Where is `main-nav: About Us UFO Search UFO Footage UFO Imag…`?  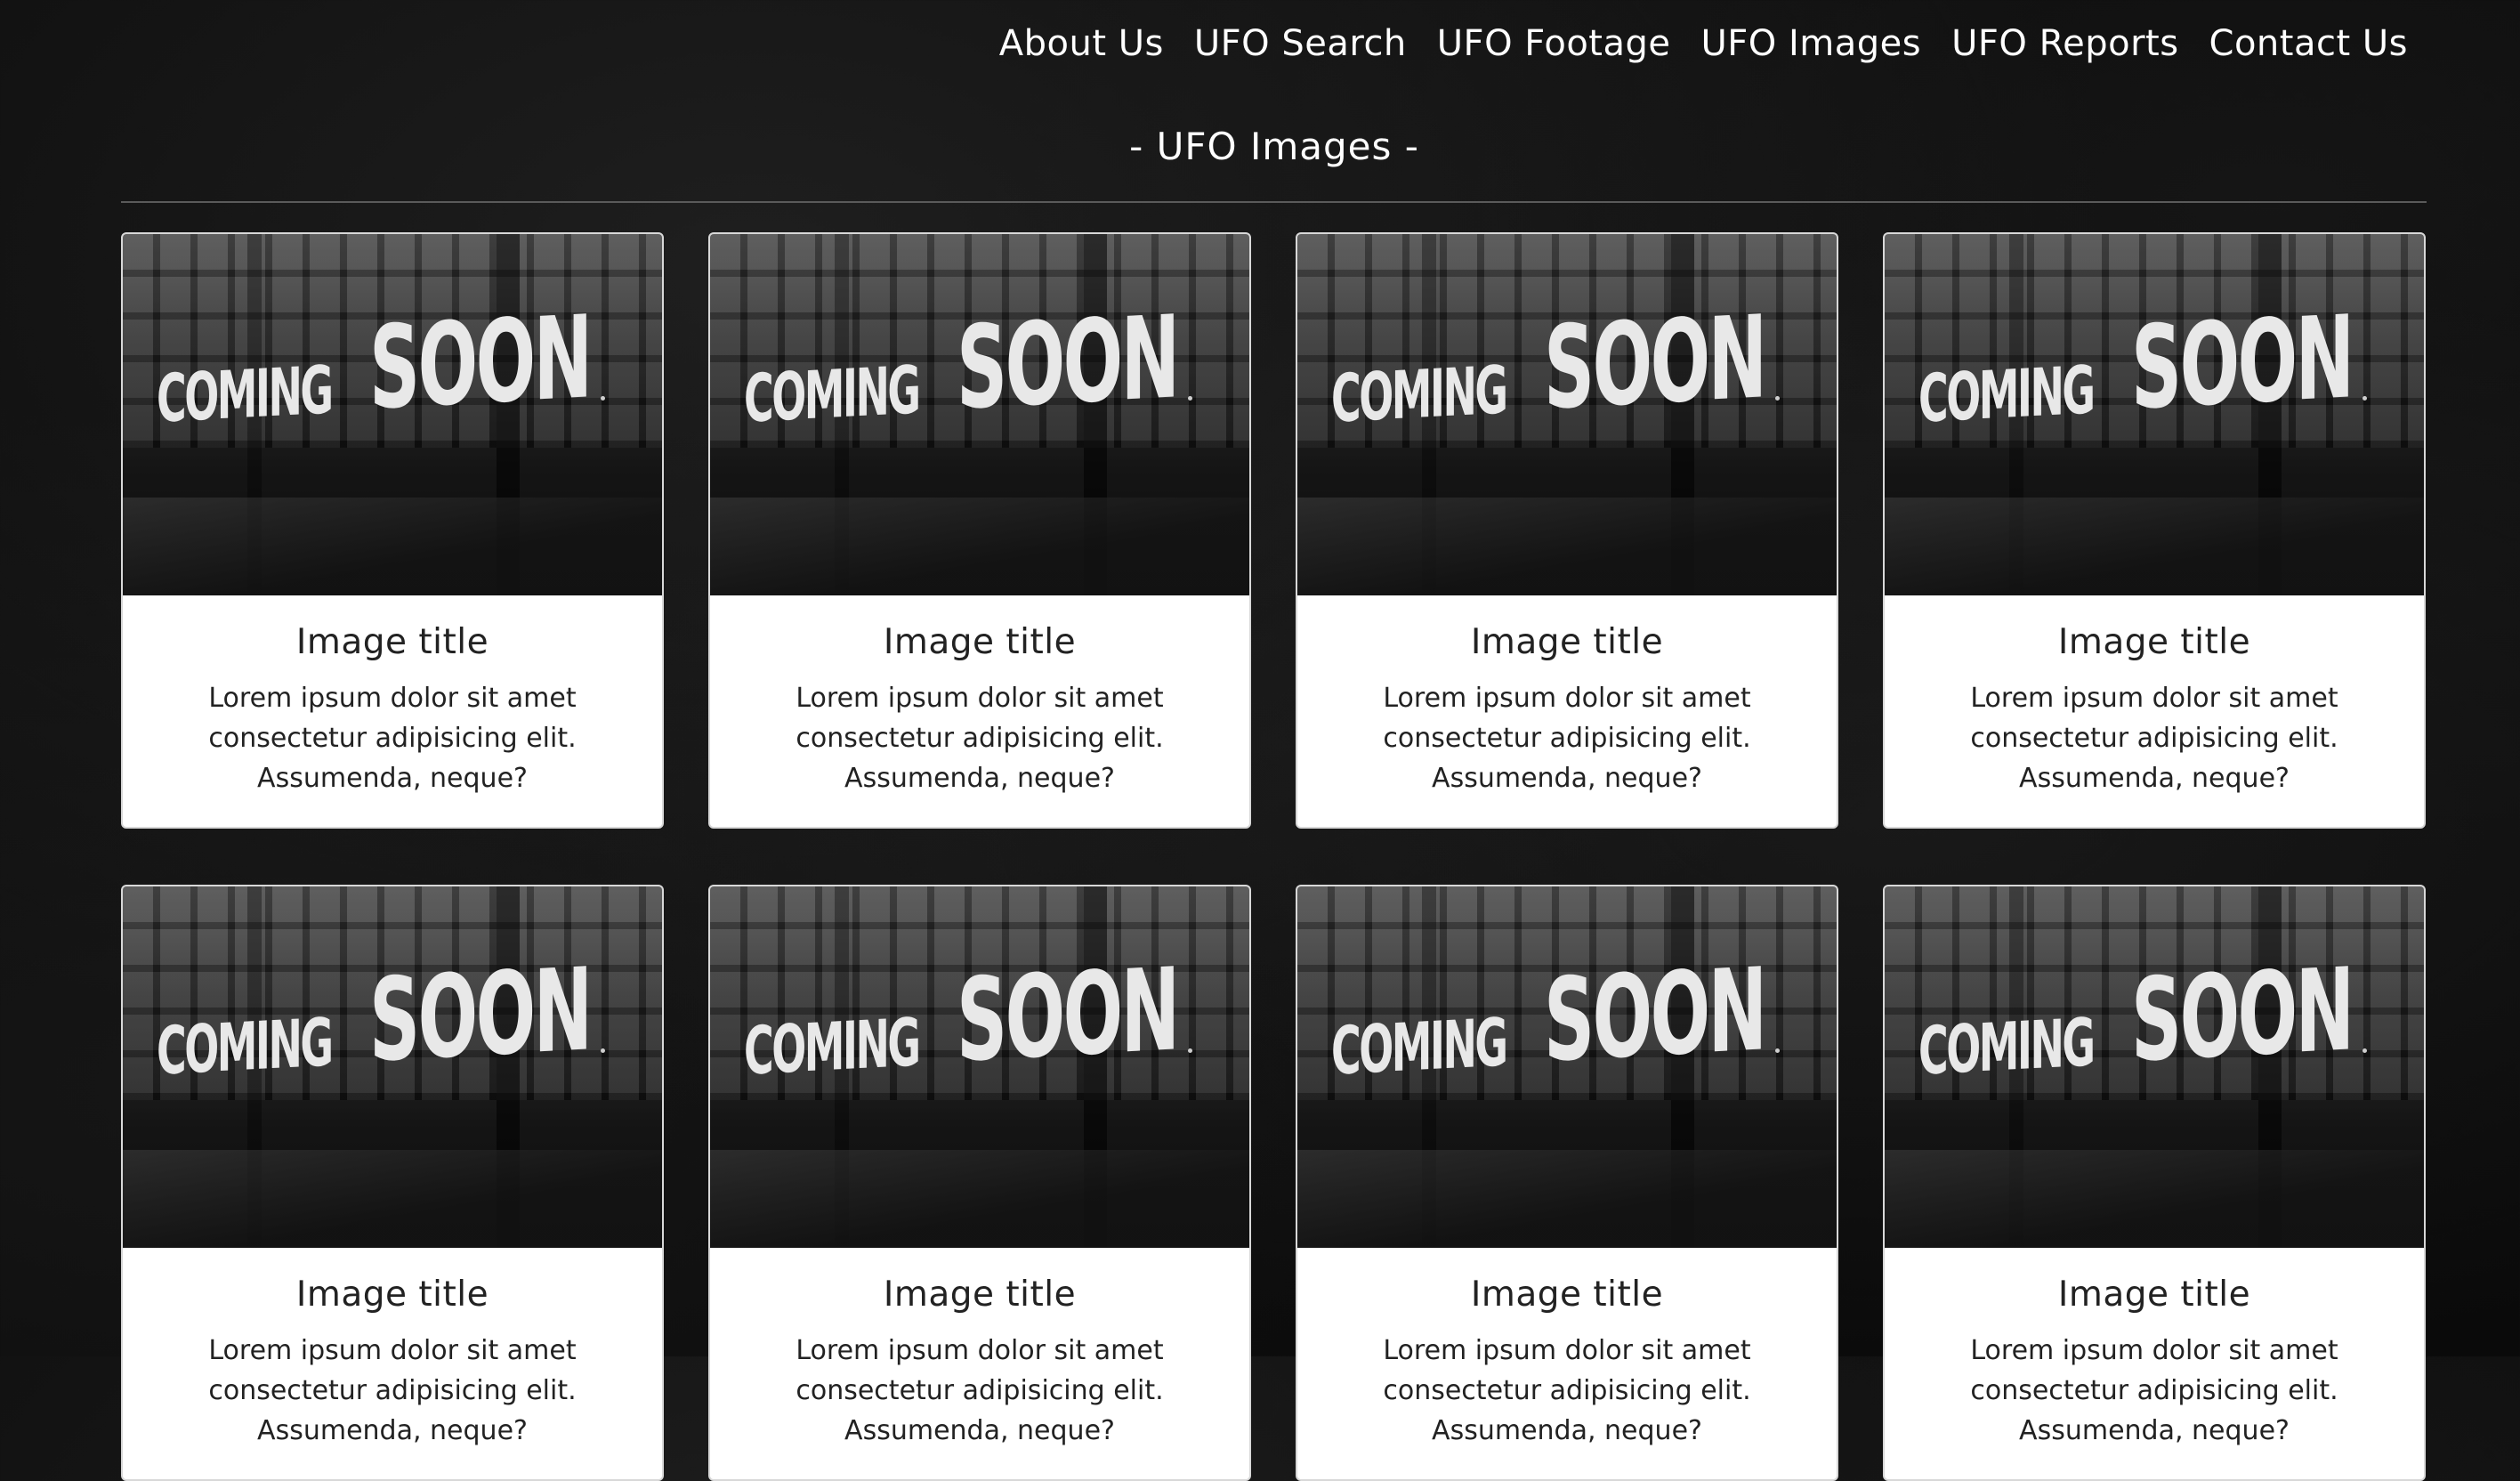 main-nav: About Us UFO Search UFO Footage UFO Imag… is located at coordinates (1703, 43).